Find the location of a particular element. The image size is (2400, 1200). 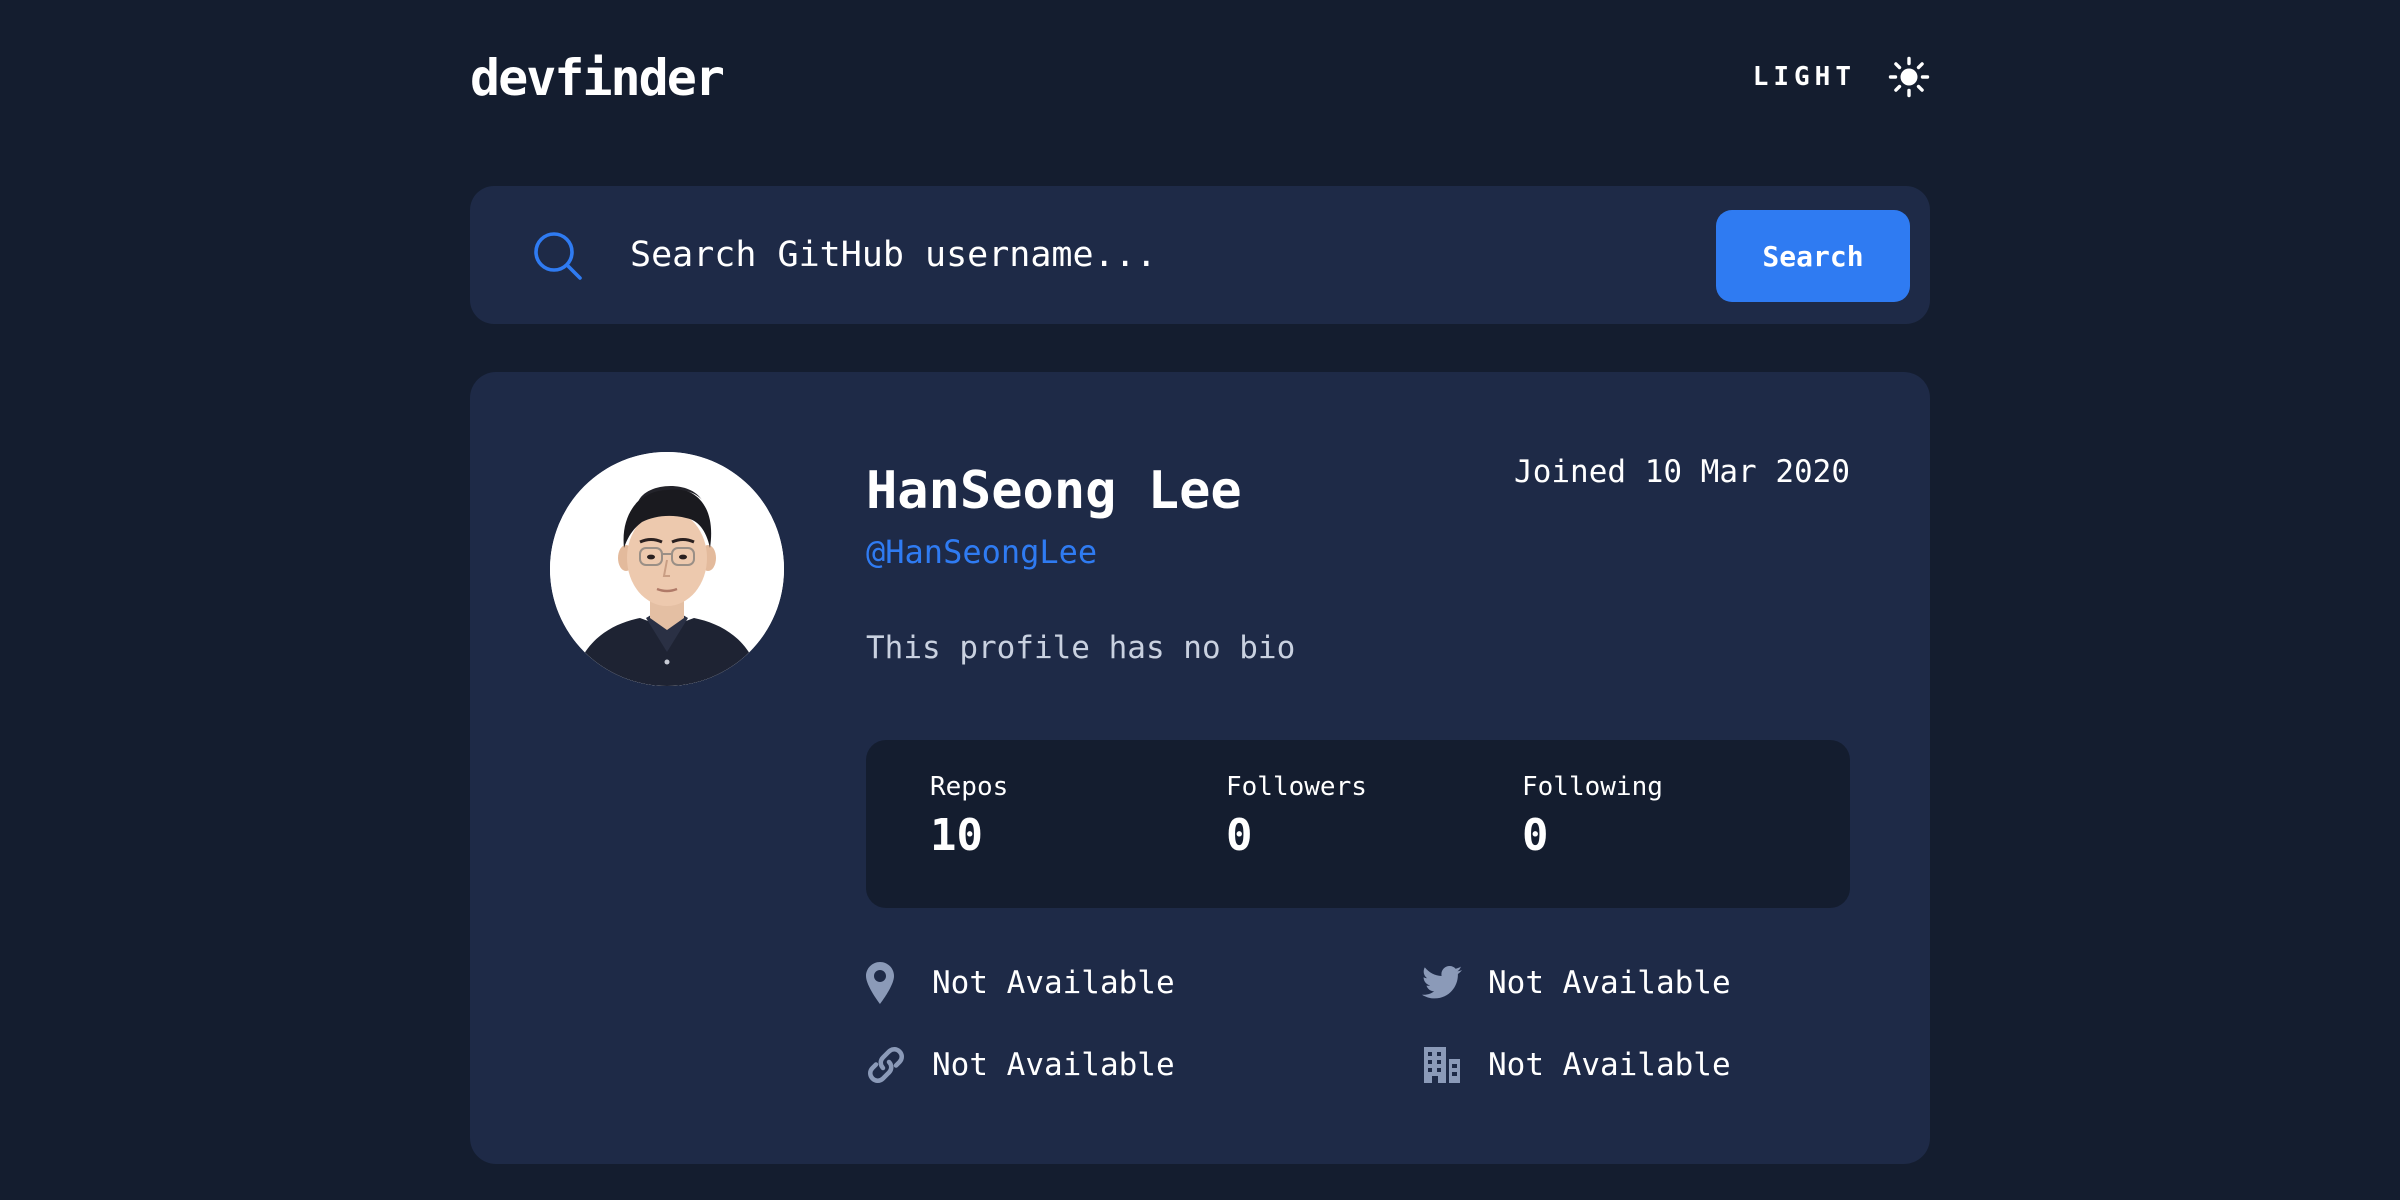

profile-bio: This profile has no bio is located at coordinates (1081, 648).